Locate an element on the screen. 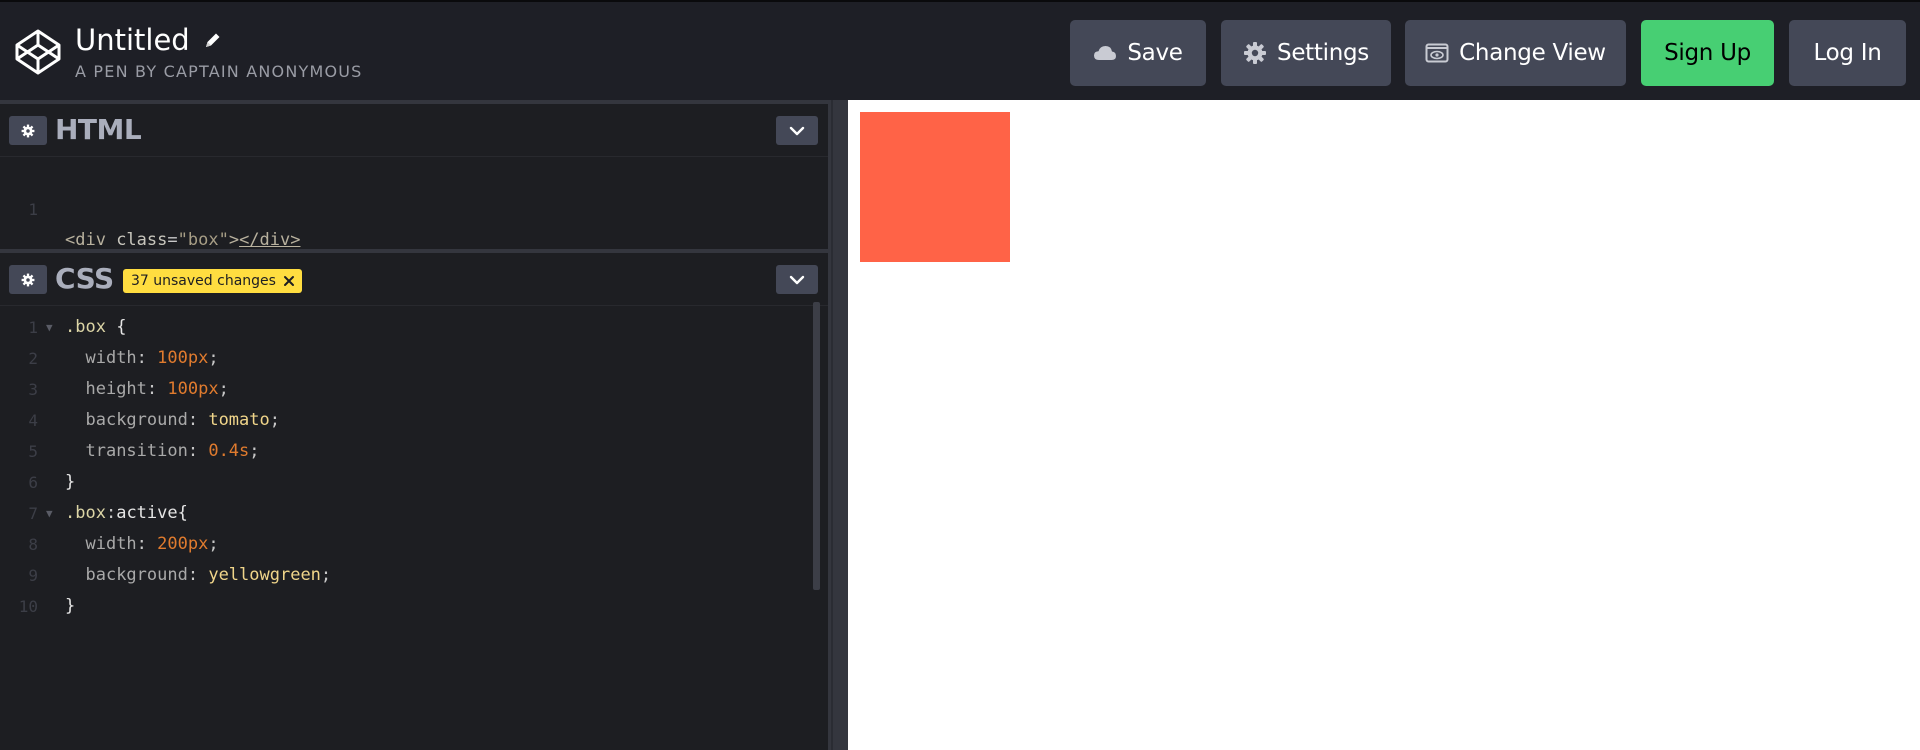  html-settings-button is located at coordinates (28, 130).